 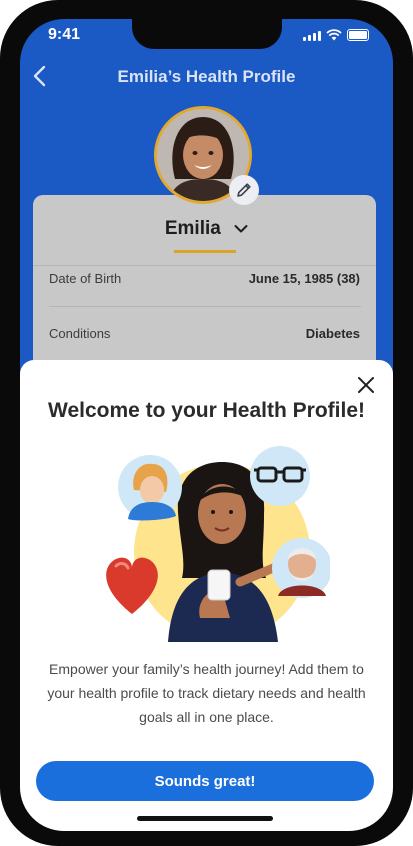 What do you see at coordinates (205, 251) in the screenshot?
I see `selected-profile-indicator` at bounding box center [205, 251].